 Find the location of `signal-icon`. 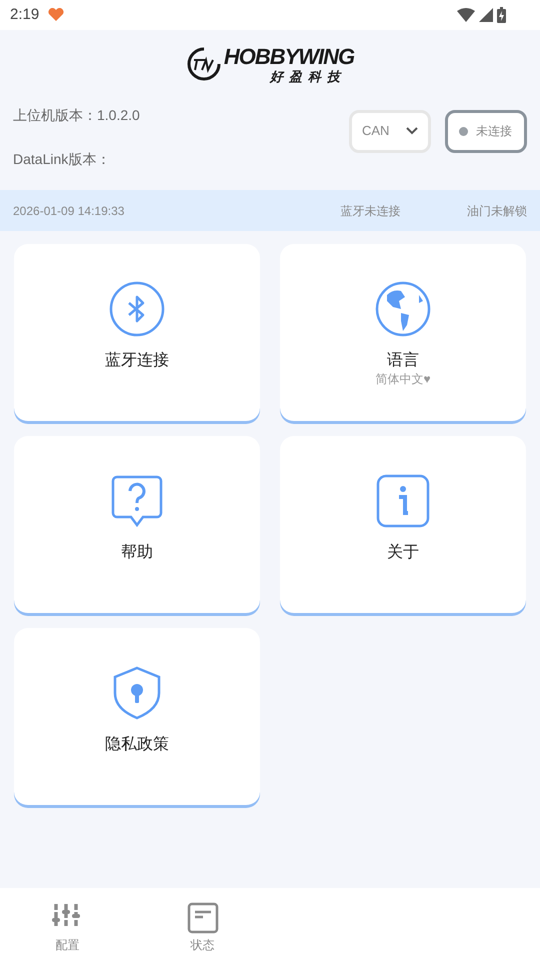

signal-icon is located at coordinates (486, 15).